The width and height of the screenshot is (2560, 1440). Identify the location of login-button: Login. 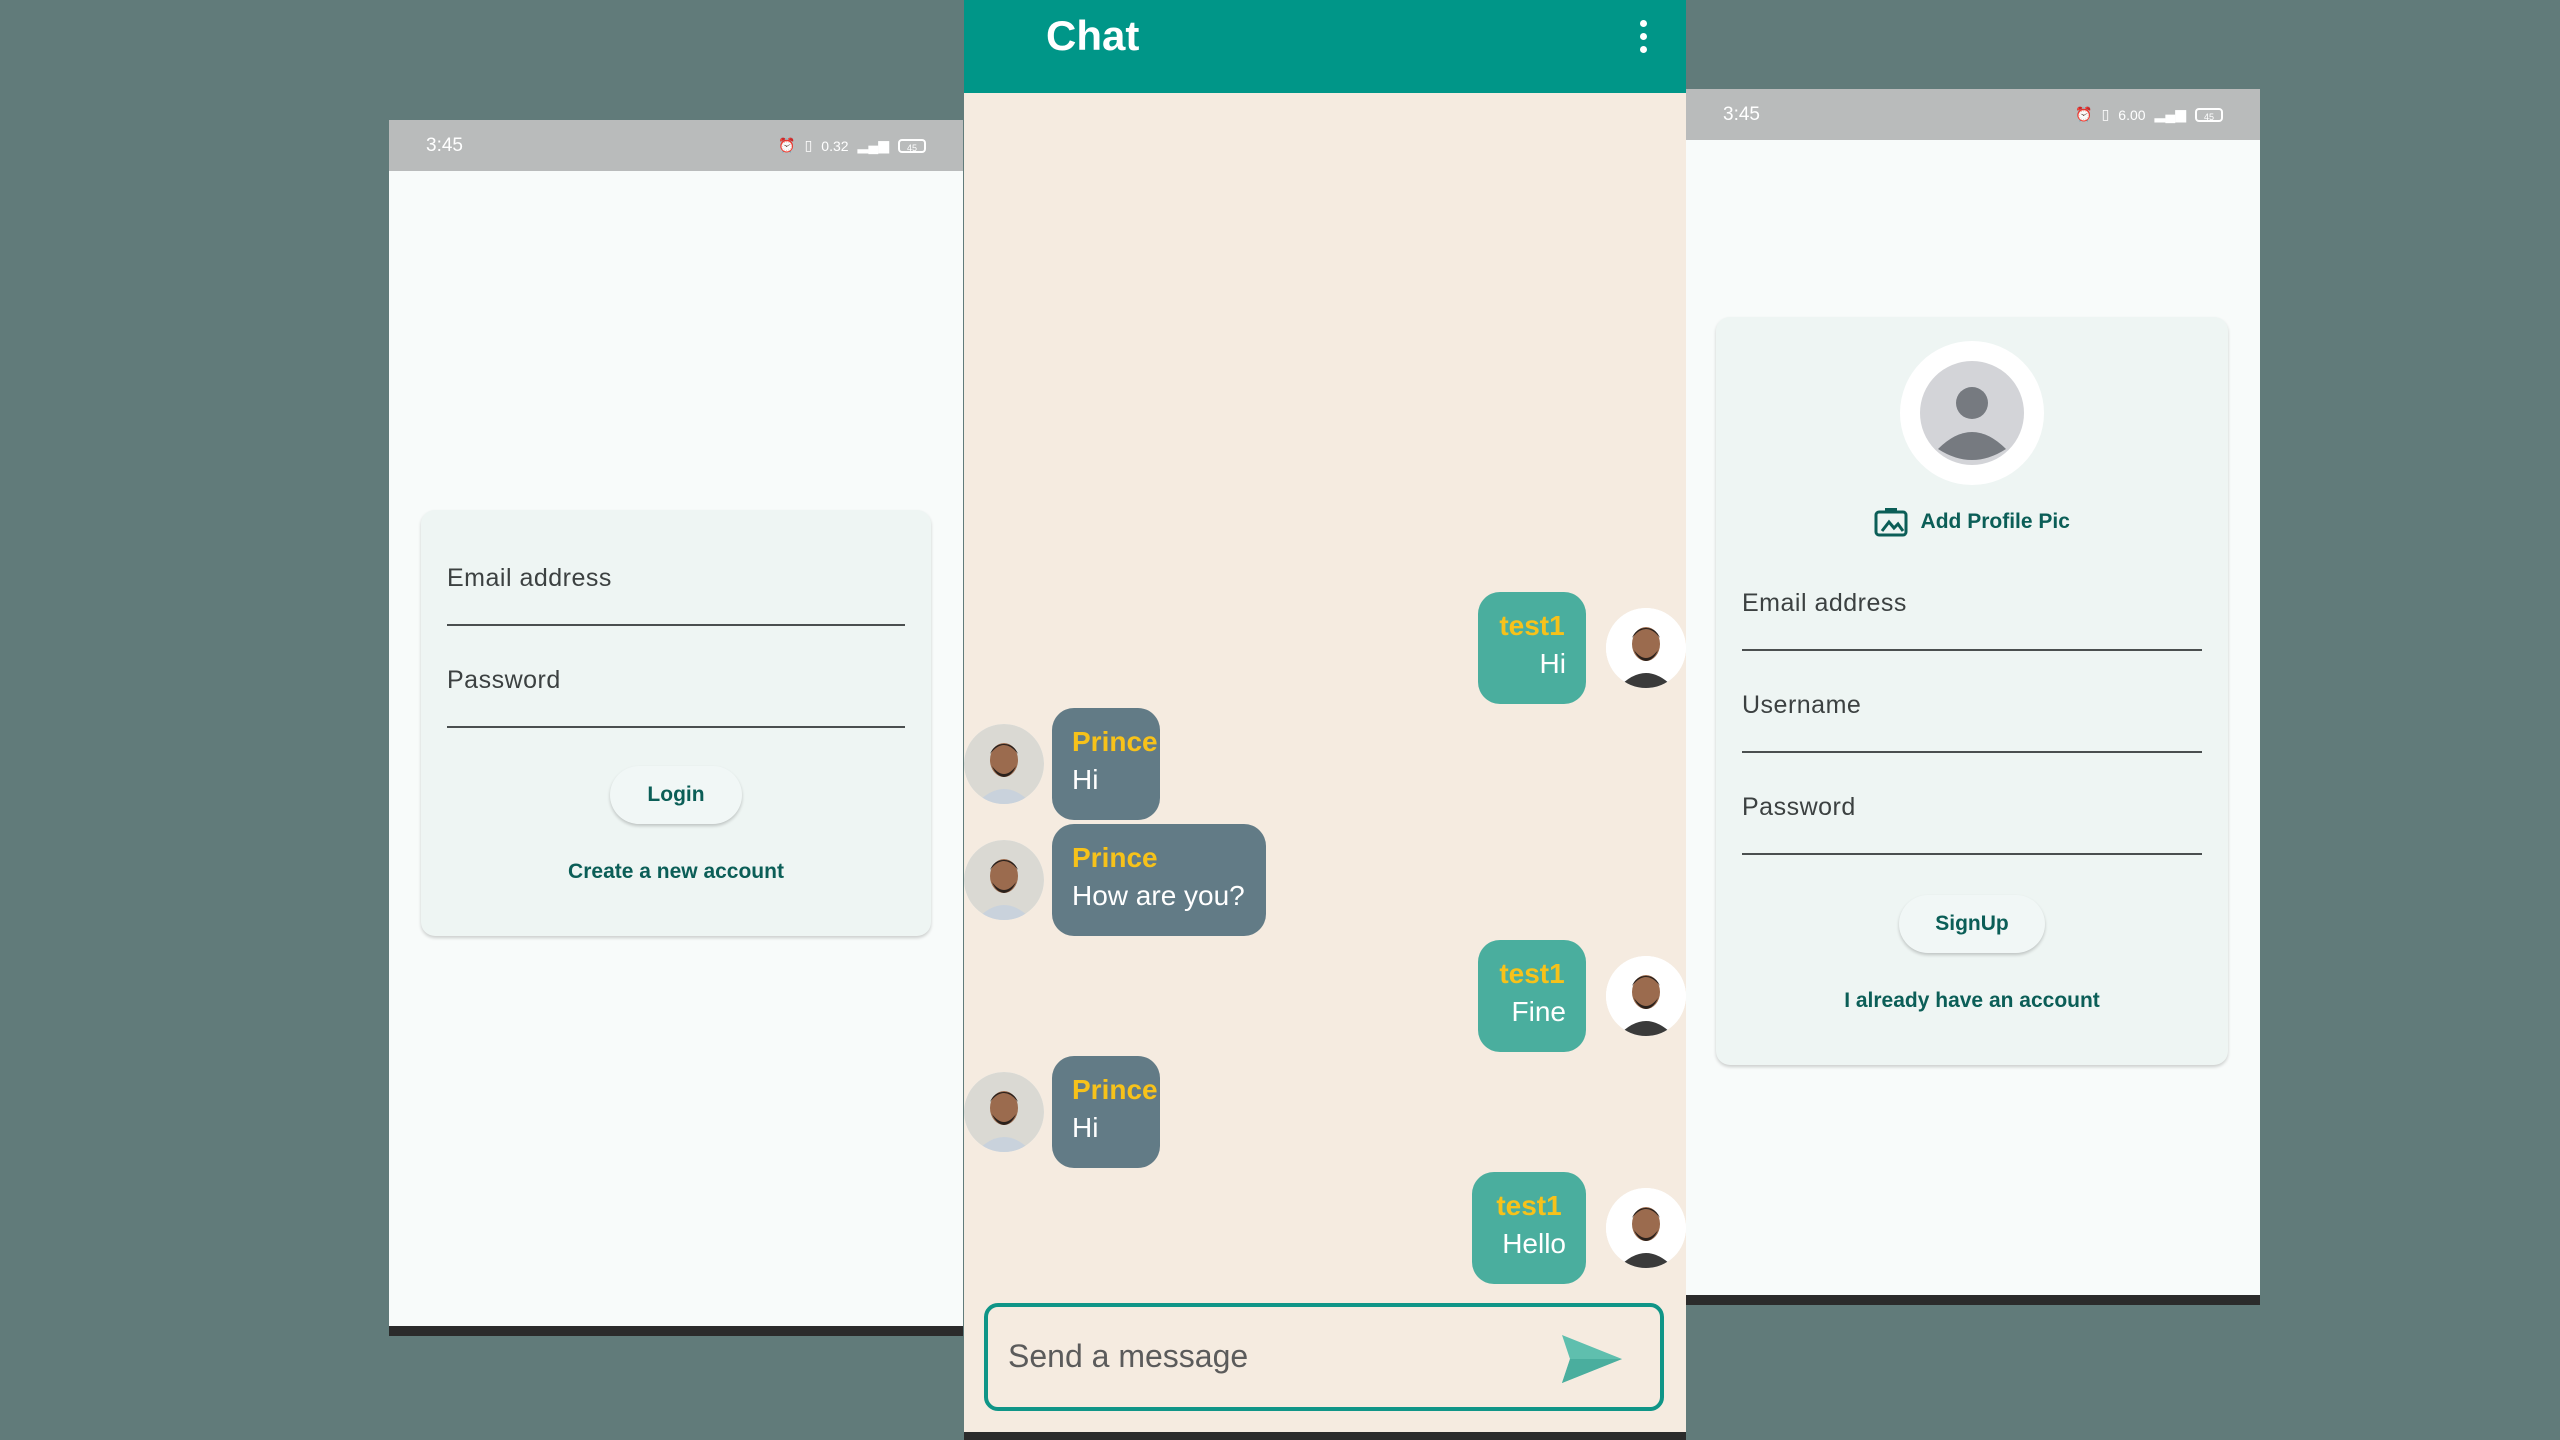
(676, 795).